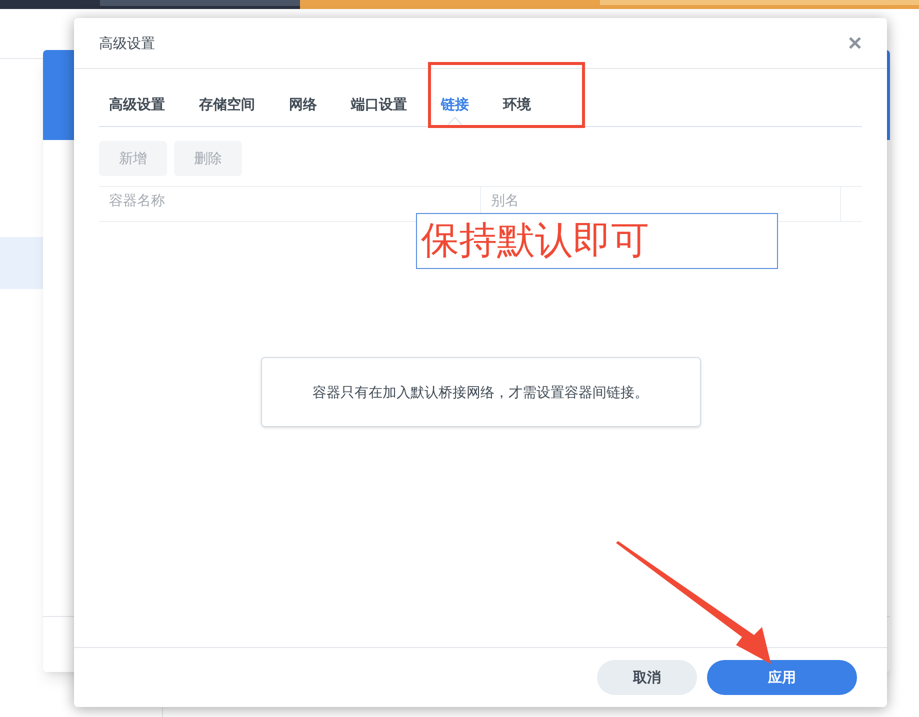 This screenshot has width=919, height=717. I want to click on tab: 存储空间, so click(227, 104).